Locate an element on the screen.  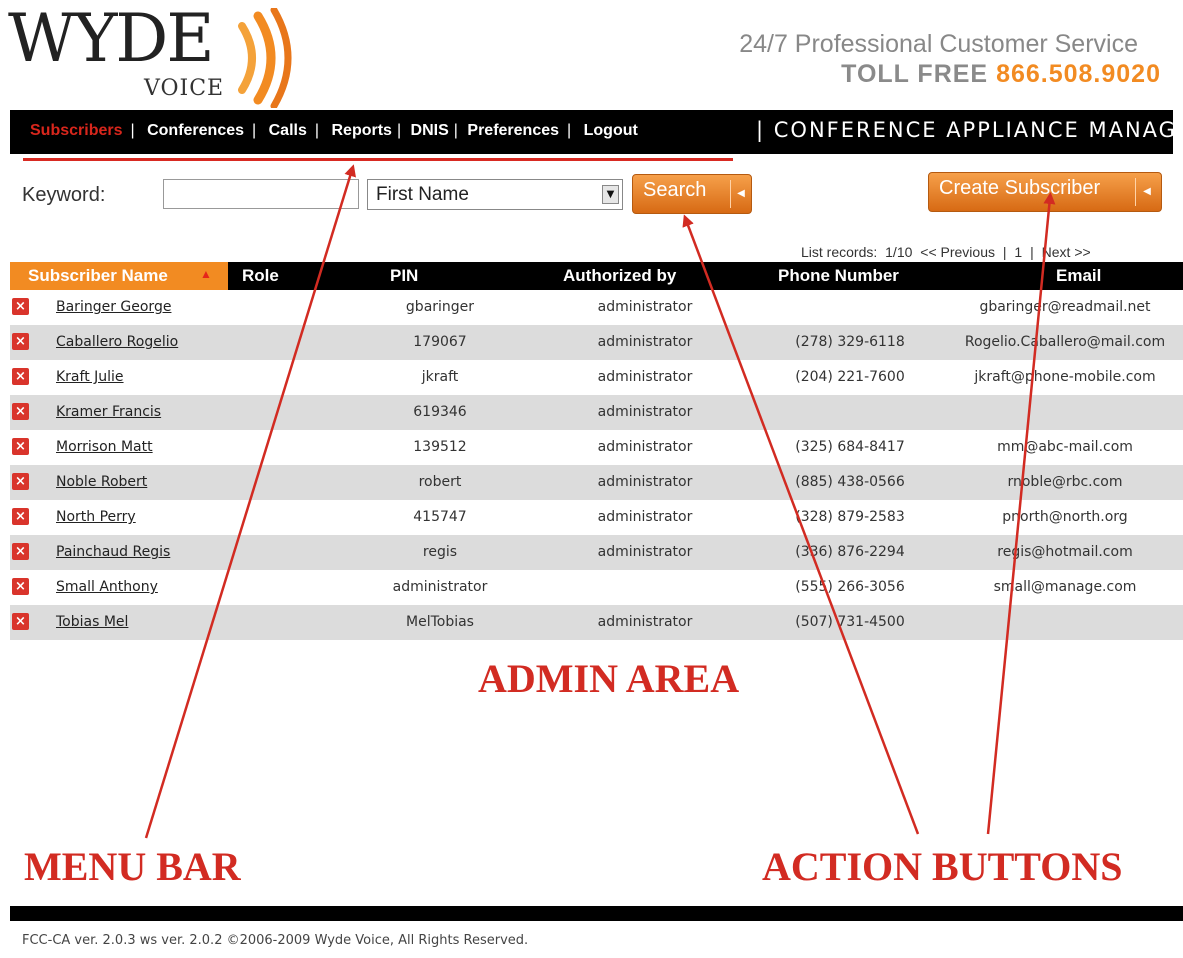
column-header-email: Email is located at coordinates (1078, 276).